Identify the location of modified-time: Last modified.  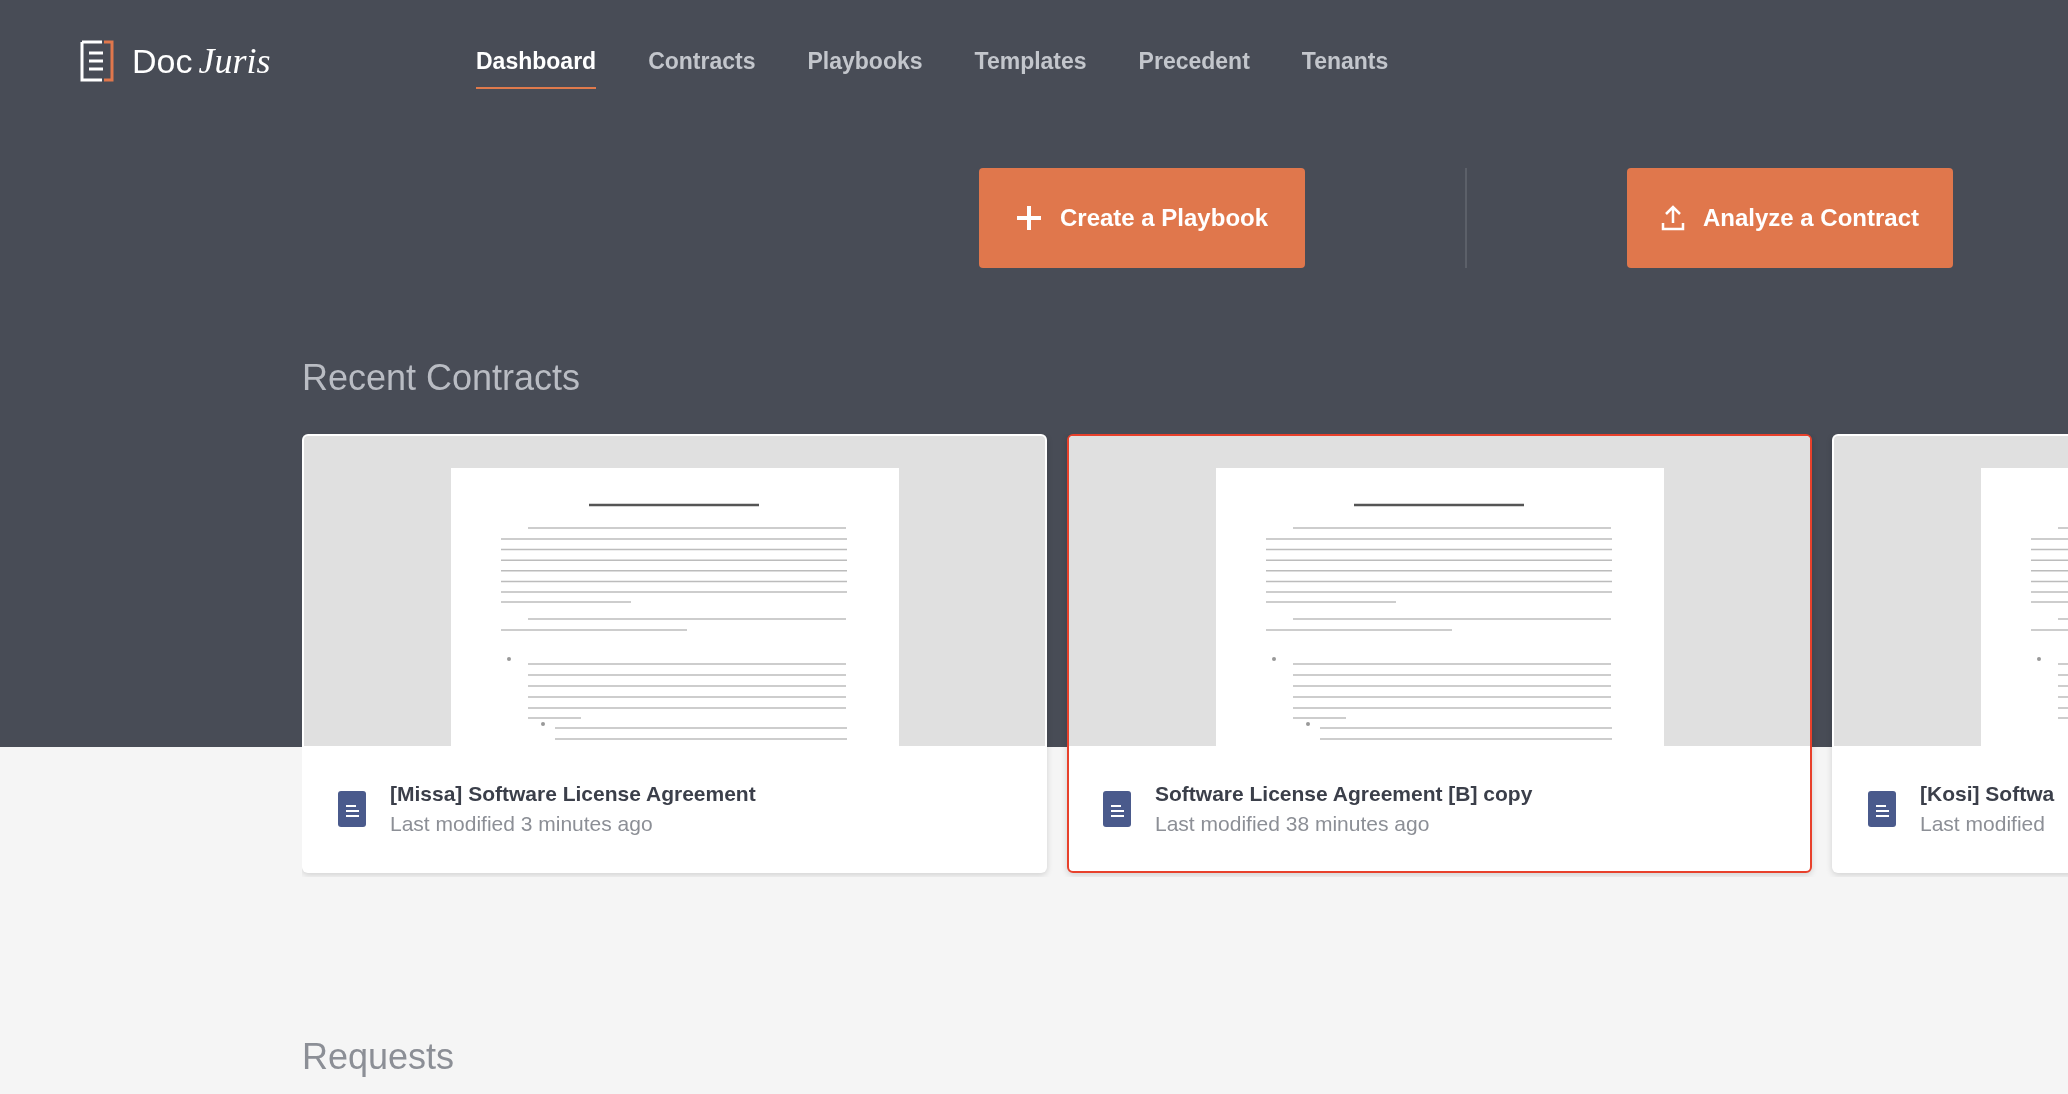
(1983, 823).